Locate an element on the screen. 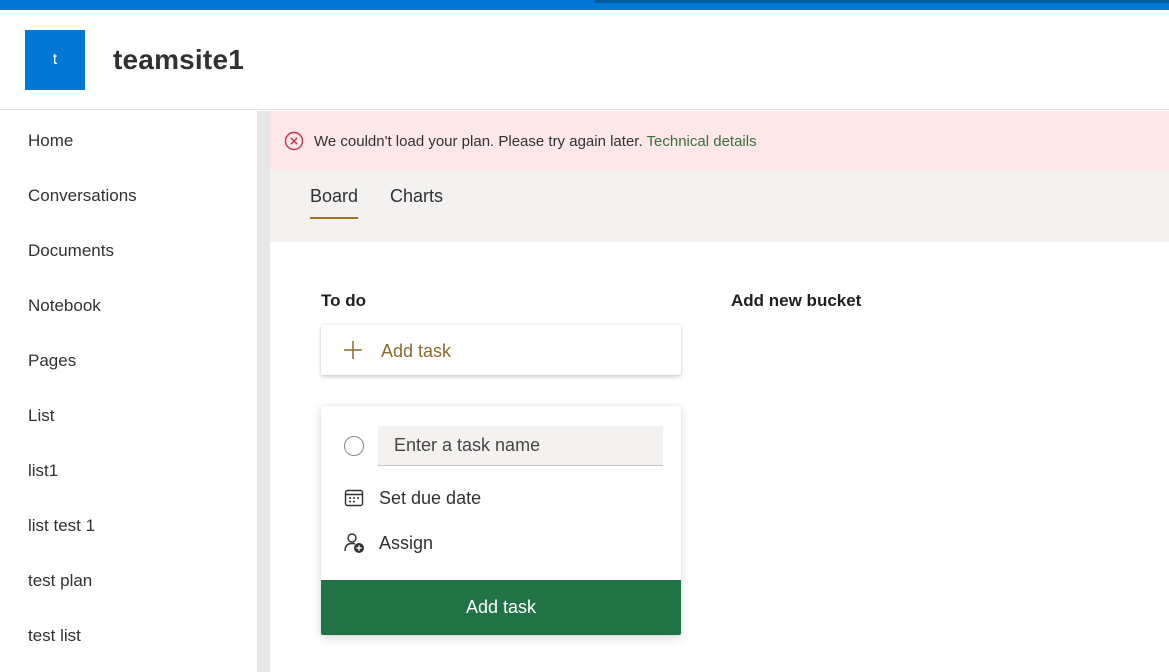  set-due-date-label: Set due date is located at coordinates (430, 498).